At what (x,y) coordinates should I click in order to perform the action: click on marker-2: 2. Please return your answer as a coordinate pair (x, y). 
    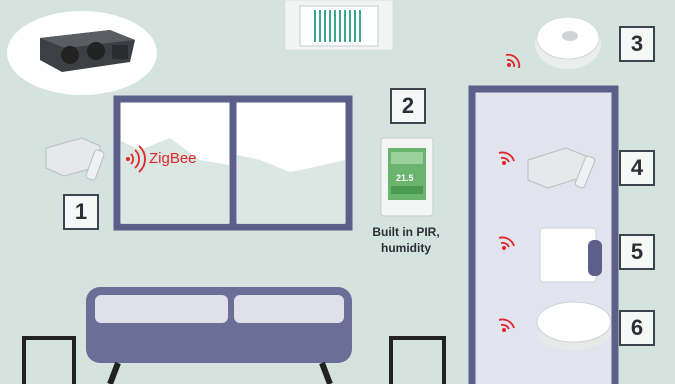
    Looking at the image, I should click on (408, 106).